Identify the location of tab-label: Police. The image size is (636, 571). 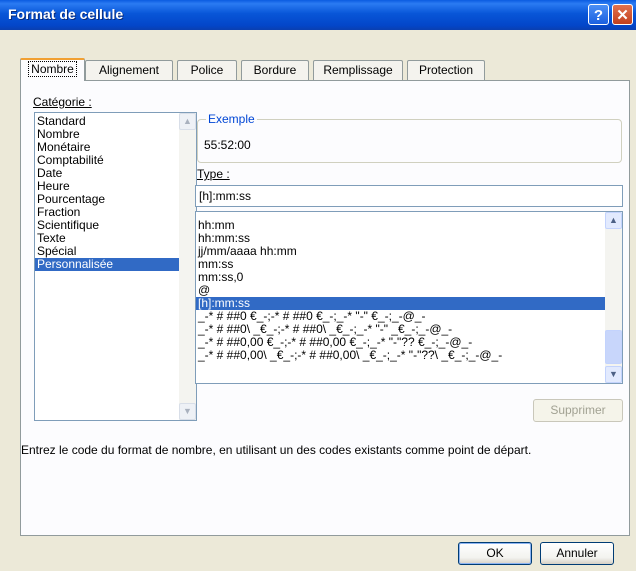
(207, 70).